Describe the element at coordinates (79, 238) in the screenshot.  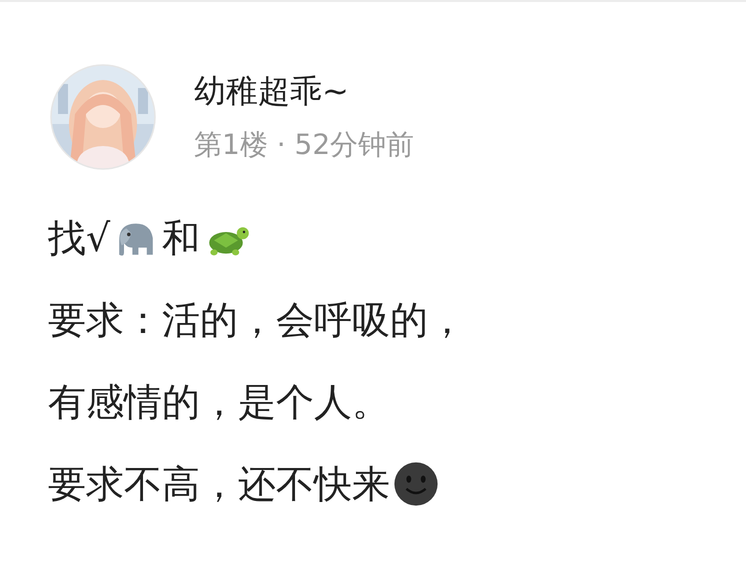
I see `post-text: 找√` at that location.